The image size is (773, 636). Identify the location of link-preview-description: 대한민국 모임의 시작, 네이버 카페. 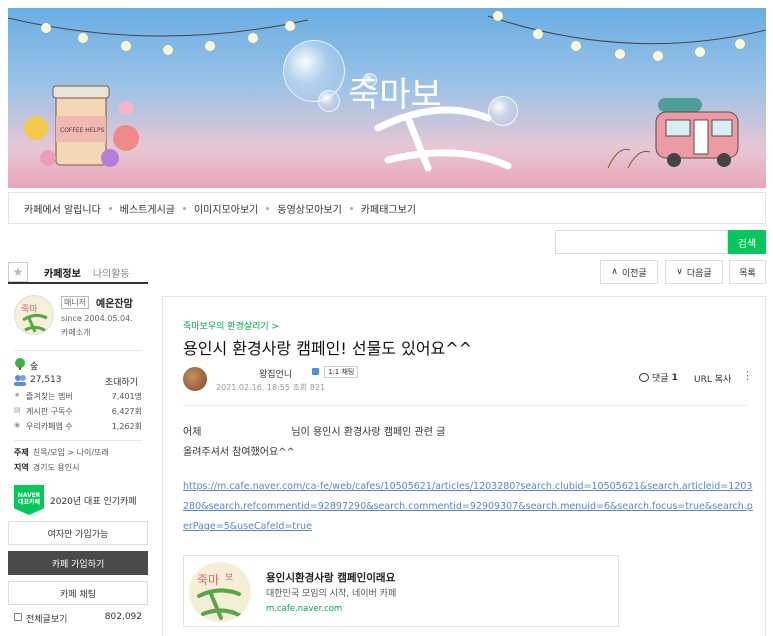
(331, 594).